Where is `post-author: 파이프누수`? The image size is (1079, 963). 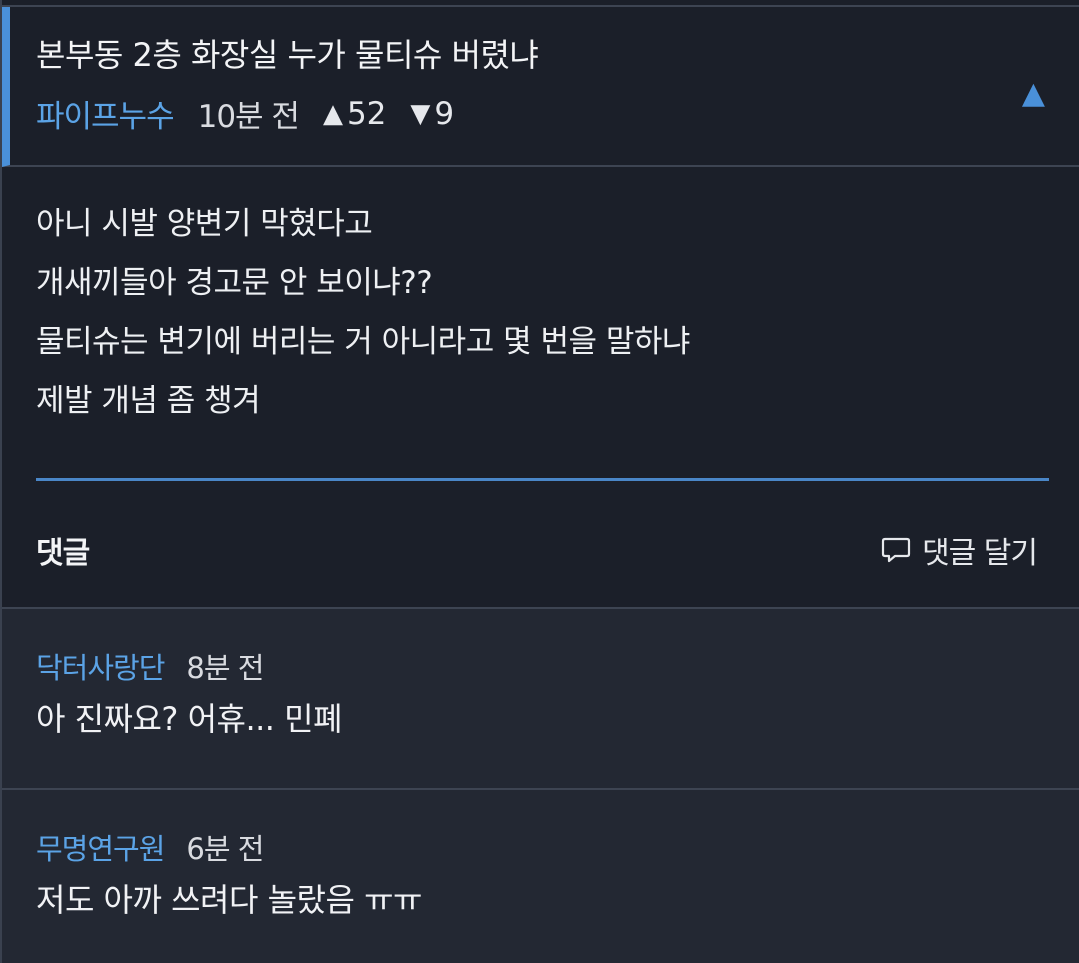 post-author: 파이프누수 is located at coordinates (105, 113).